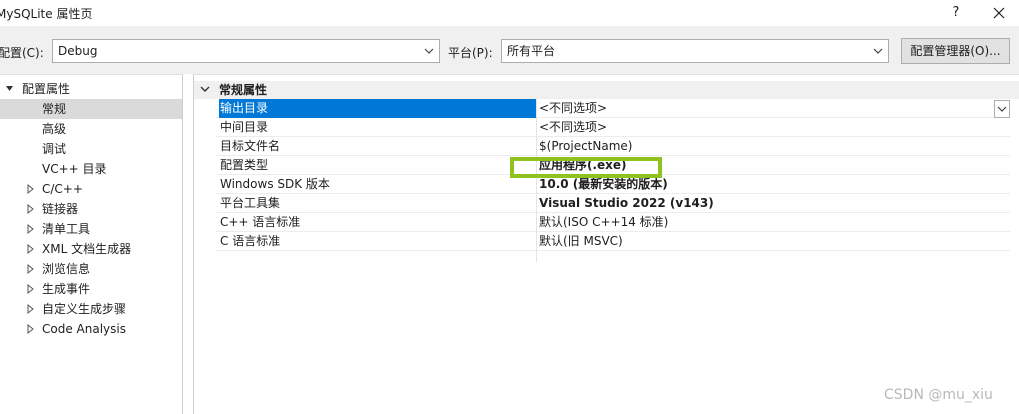 The width and height of the screenshot is (1019, 414). I want to click on platform-select-value: 所有平台, so click(531, 51).